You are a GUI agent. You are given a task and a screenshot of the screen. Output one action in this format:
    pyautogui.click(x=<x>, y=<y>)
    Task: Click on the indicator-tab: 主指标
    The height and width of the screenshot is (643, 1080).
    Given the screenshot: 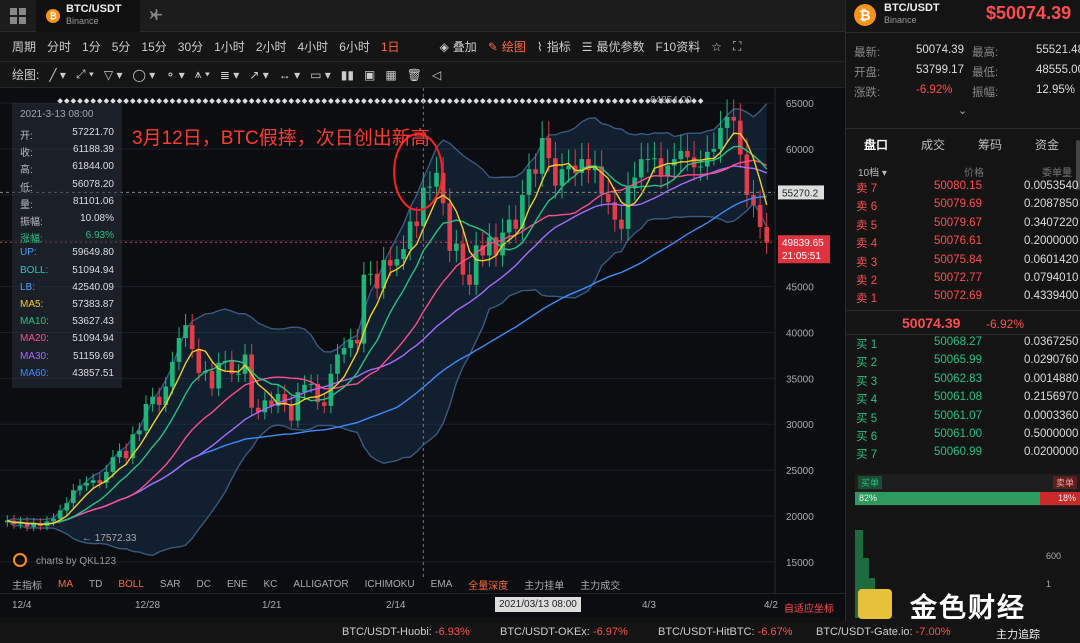 What is the action you would take?
    pyautogui.click(x=27, y=586)
    